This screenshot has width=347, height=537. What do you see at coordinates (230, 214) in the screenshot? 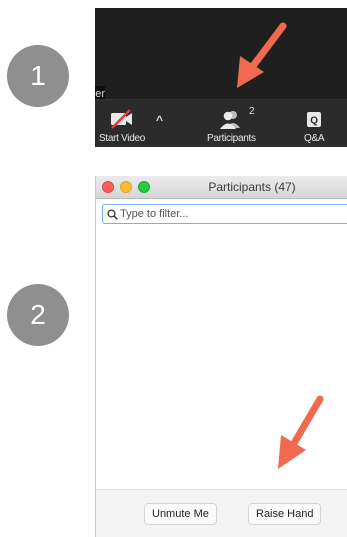
I see `filter-input` at bounding box center [230, 214].